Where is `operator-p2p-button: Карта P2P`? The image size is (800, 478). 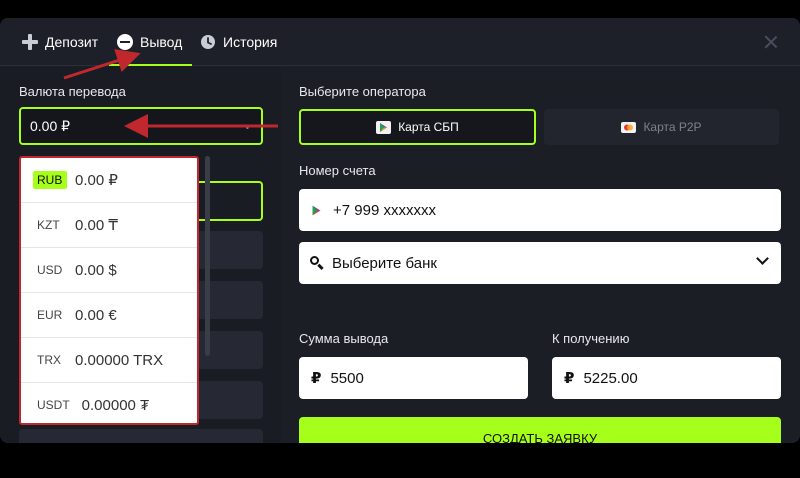 operator-p2p-button: Карта P2P is located at coordinates (661, 127).